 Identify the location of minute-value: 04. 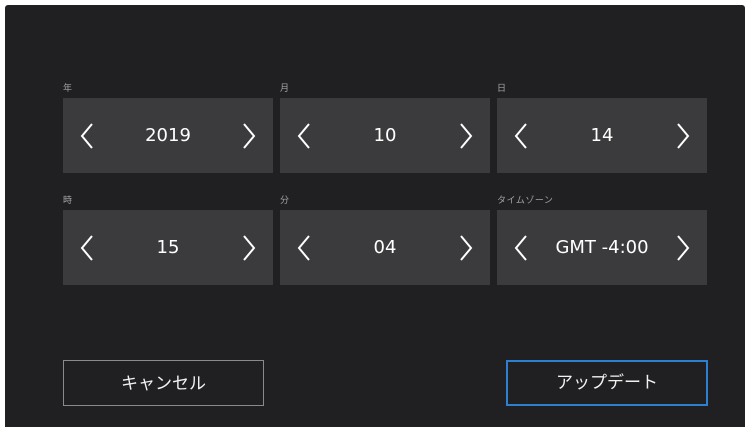
(385, 247).